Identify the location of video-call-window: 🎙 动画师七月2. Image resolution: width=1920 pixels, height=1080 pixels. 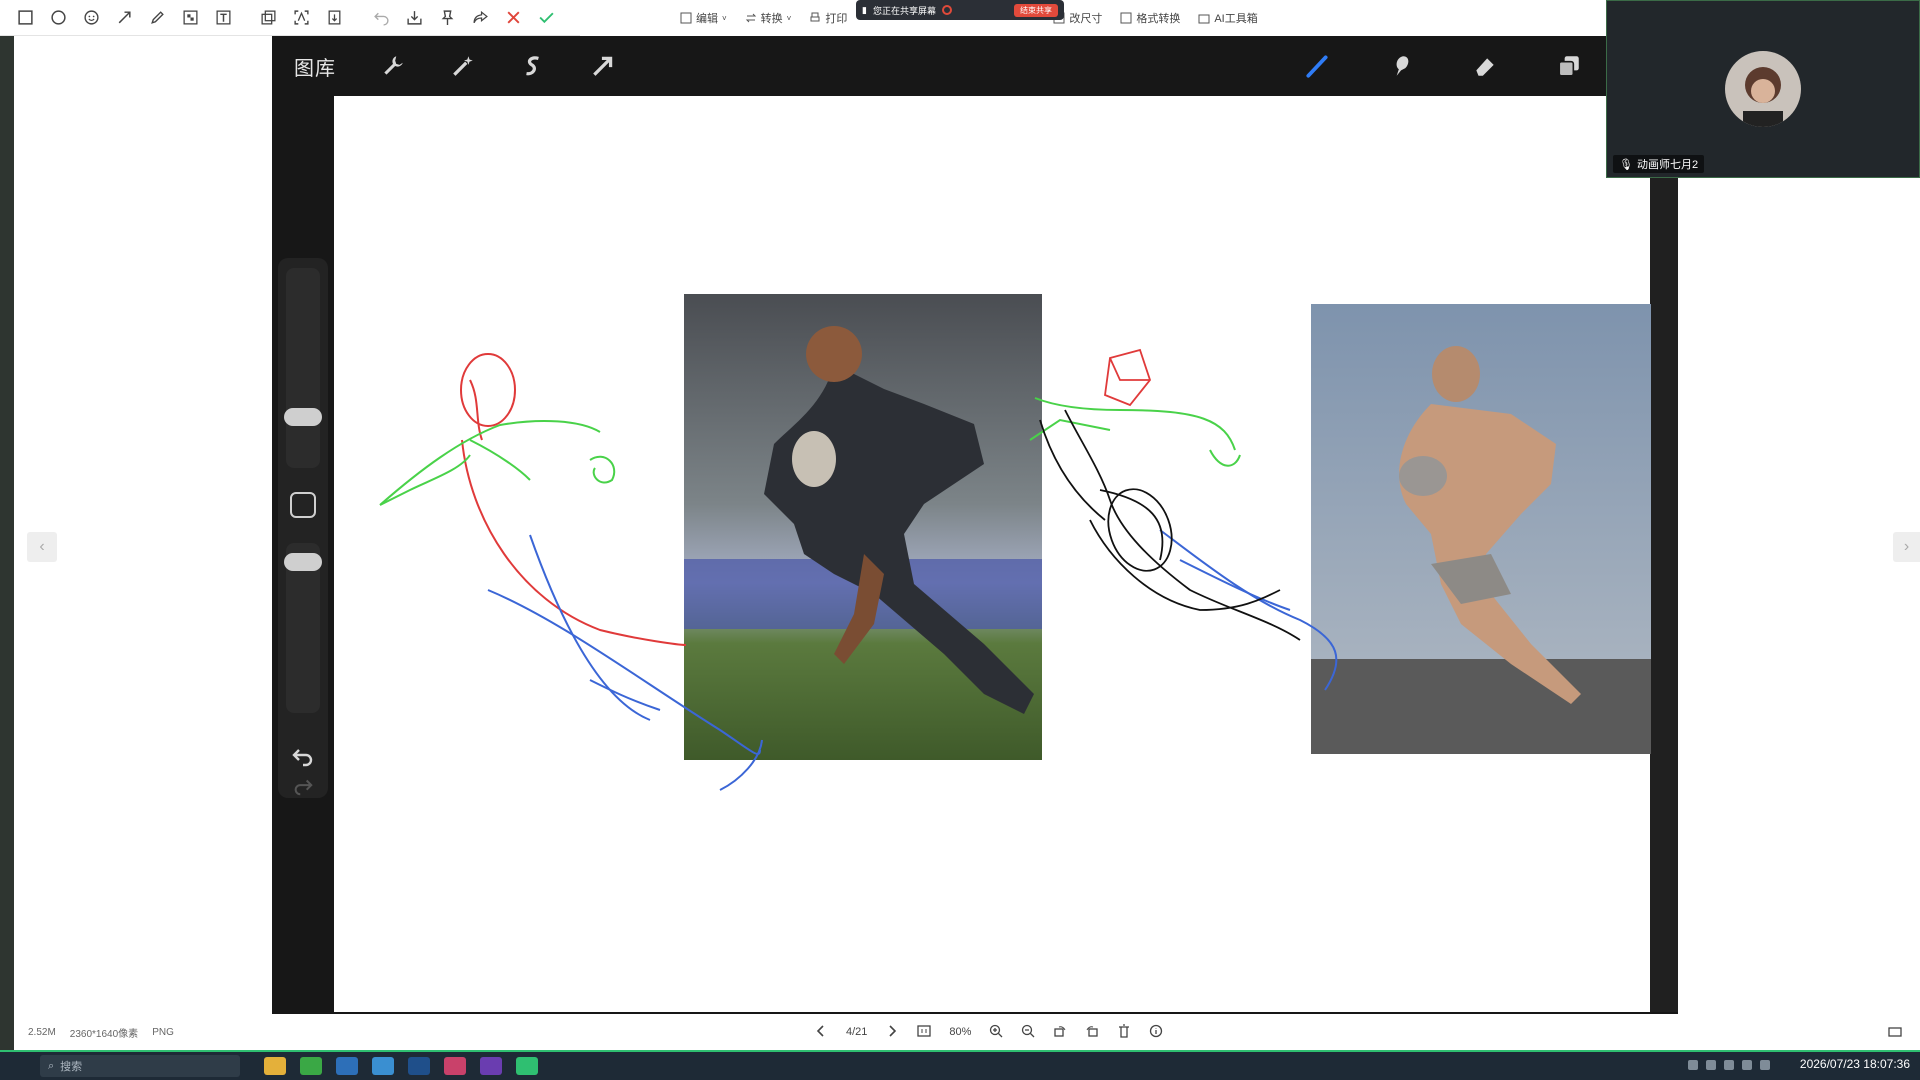
(1763, 89).